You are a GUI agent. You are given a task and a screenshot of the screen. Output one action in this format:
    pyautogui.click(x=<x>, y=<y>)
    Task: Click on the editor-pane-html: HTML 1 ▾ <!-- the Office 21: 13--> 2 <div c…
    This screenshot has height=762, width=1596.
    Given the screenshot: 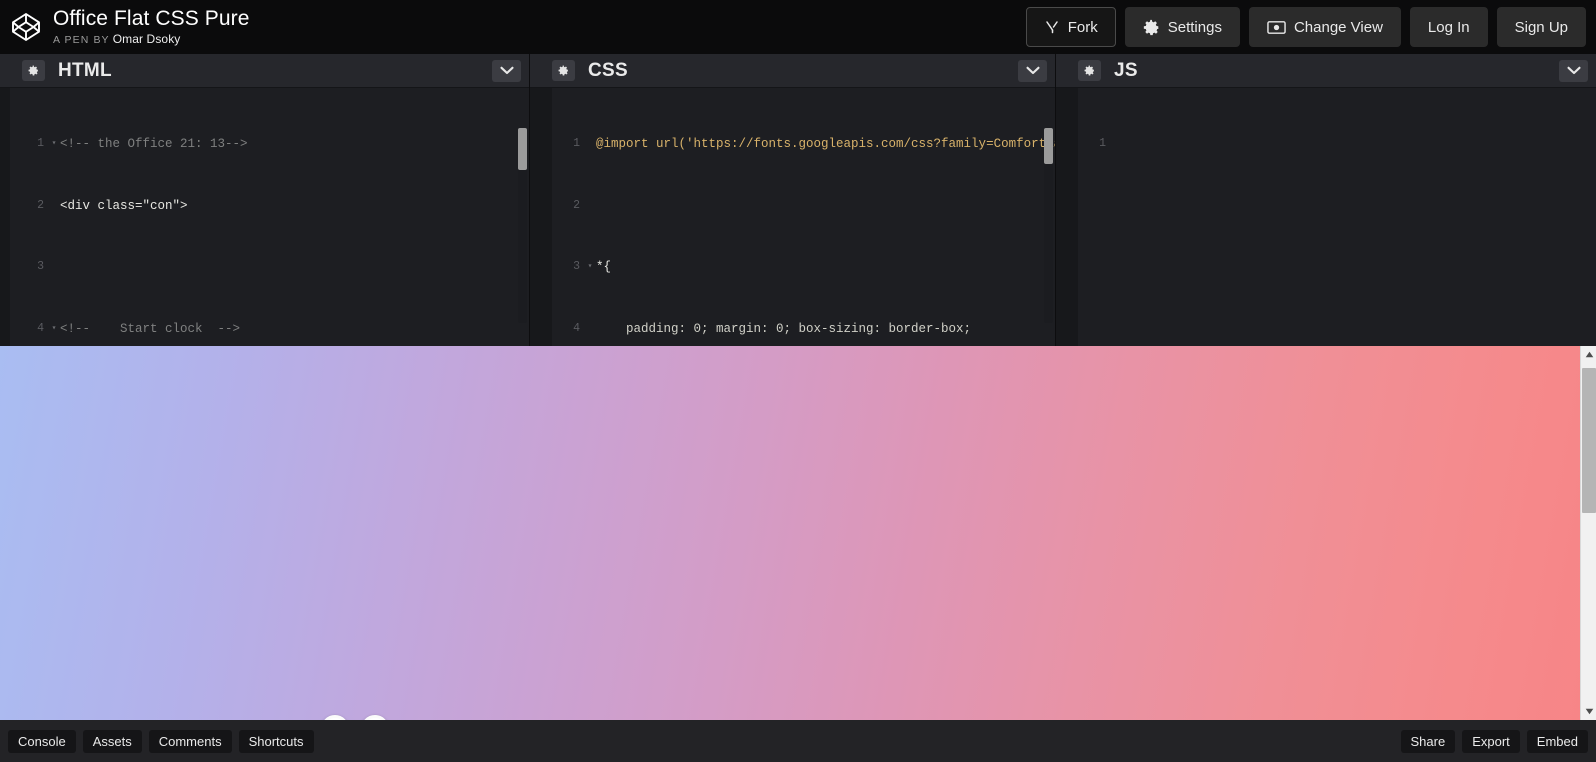 What is the action you would take?
    pyautogui.click(x=265, y=200)
    